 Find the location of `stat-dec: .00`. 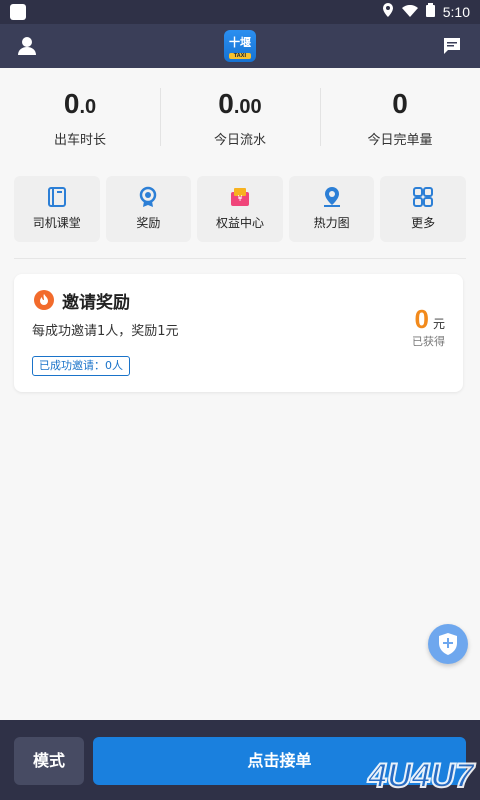

stat-dec: .00 is located at coordinates (247, 107).